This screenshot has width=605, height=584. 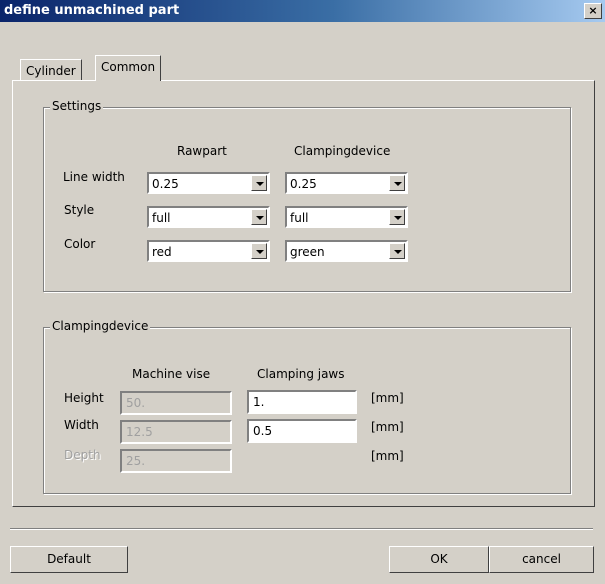 What do you see at coordinates (171, 374) in the screenshot?
I see `machine-vise-column-header: Machine vise` at bounding box center [171, 374].